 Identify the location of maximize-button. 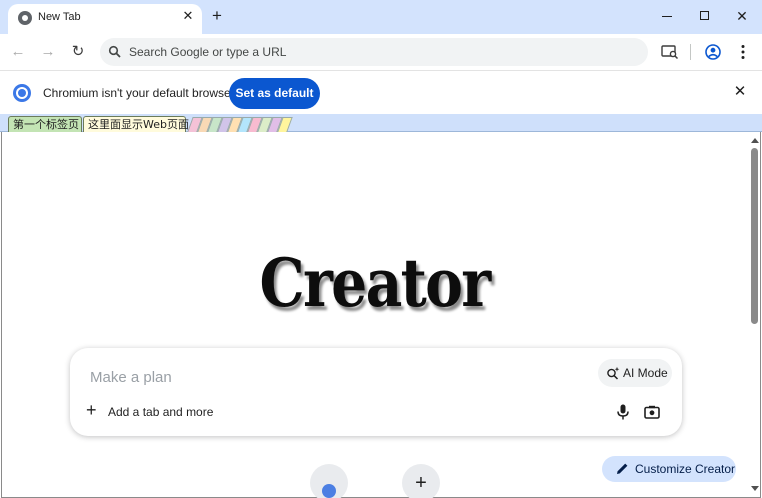
(705, 16).